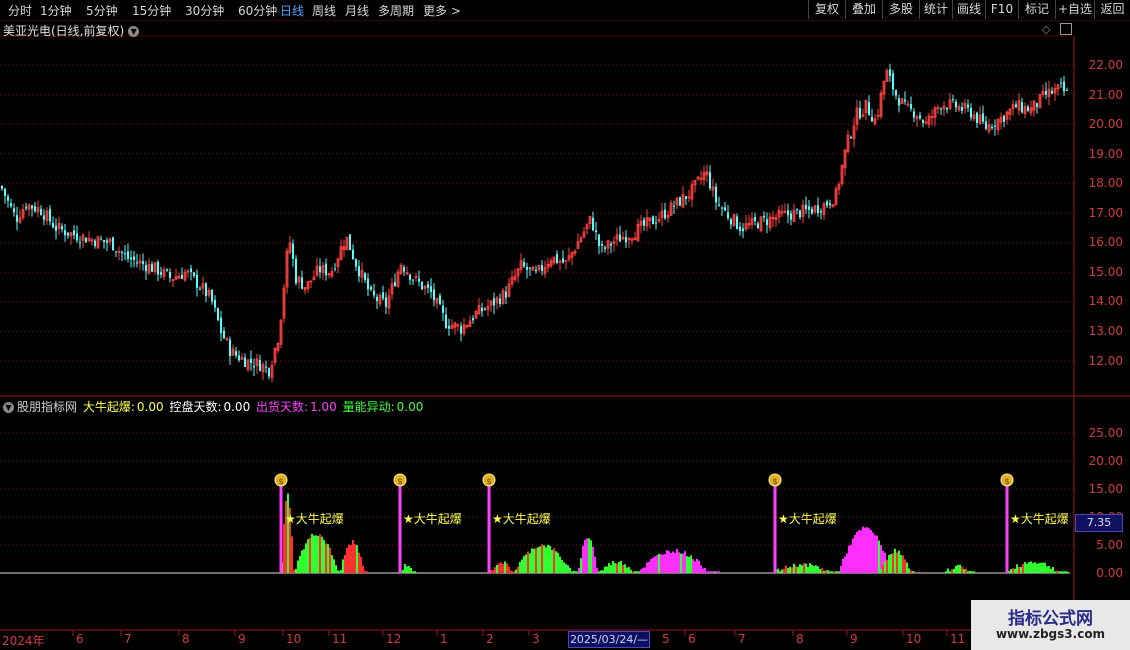 This screenshot has height=650, width=1130. I want to click on money-bag-icon, so click(400, 480).